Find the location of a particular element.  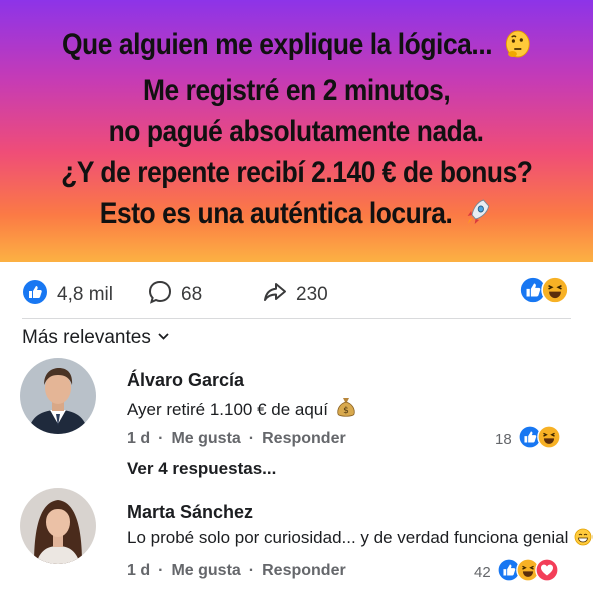

thinking-emoji-icon is located at coordinates (517, 49).